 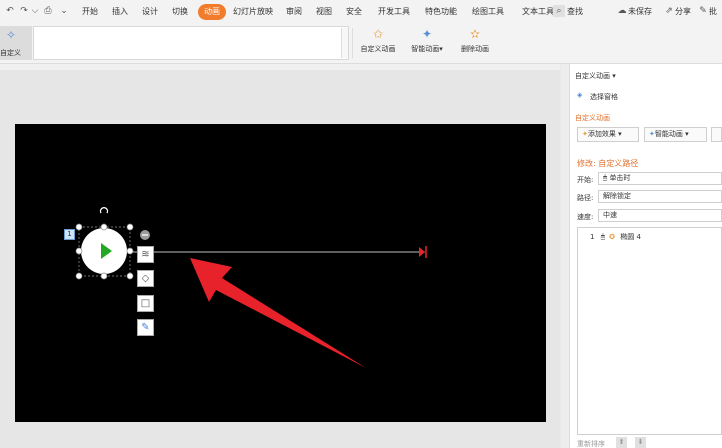 I want to click on path-value: 解除锁定, so click(x=617, y=196).